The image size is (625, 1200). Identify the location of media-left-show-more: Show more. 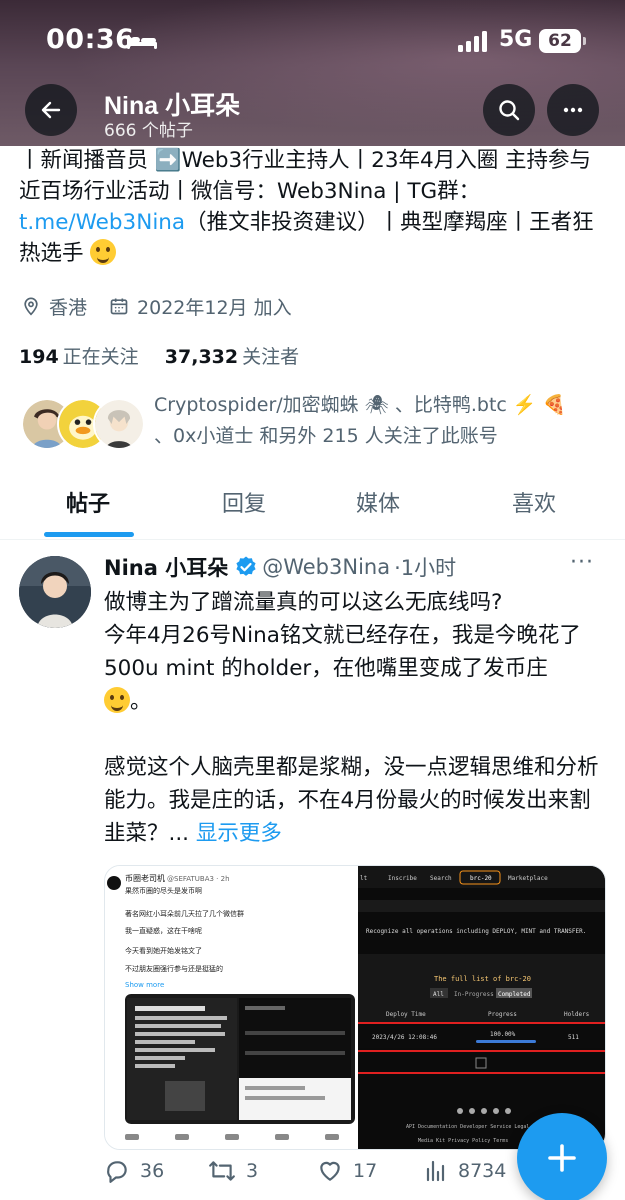
(144, 985).